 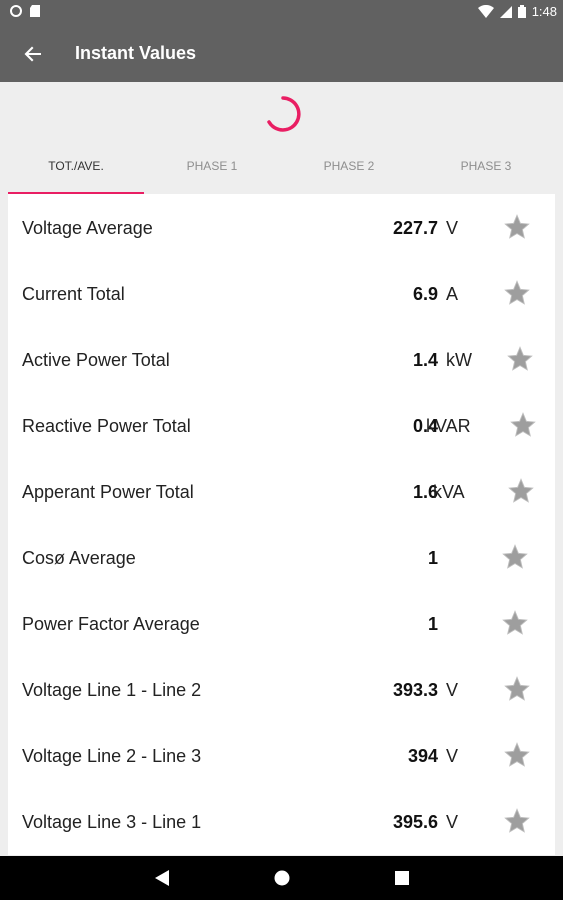 I want to click on system-nav-bar, so click(x=281, y=878).